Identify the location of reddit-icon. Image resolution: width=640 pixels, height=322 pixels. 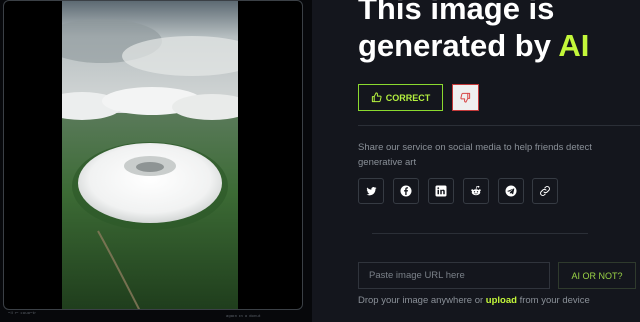
(476, 190).